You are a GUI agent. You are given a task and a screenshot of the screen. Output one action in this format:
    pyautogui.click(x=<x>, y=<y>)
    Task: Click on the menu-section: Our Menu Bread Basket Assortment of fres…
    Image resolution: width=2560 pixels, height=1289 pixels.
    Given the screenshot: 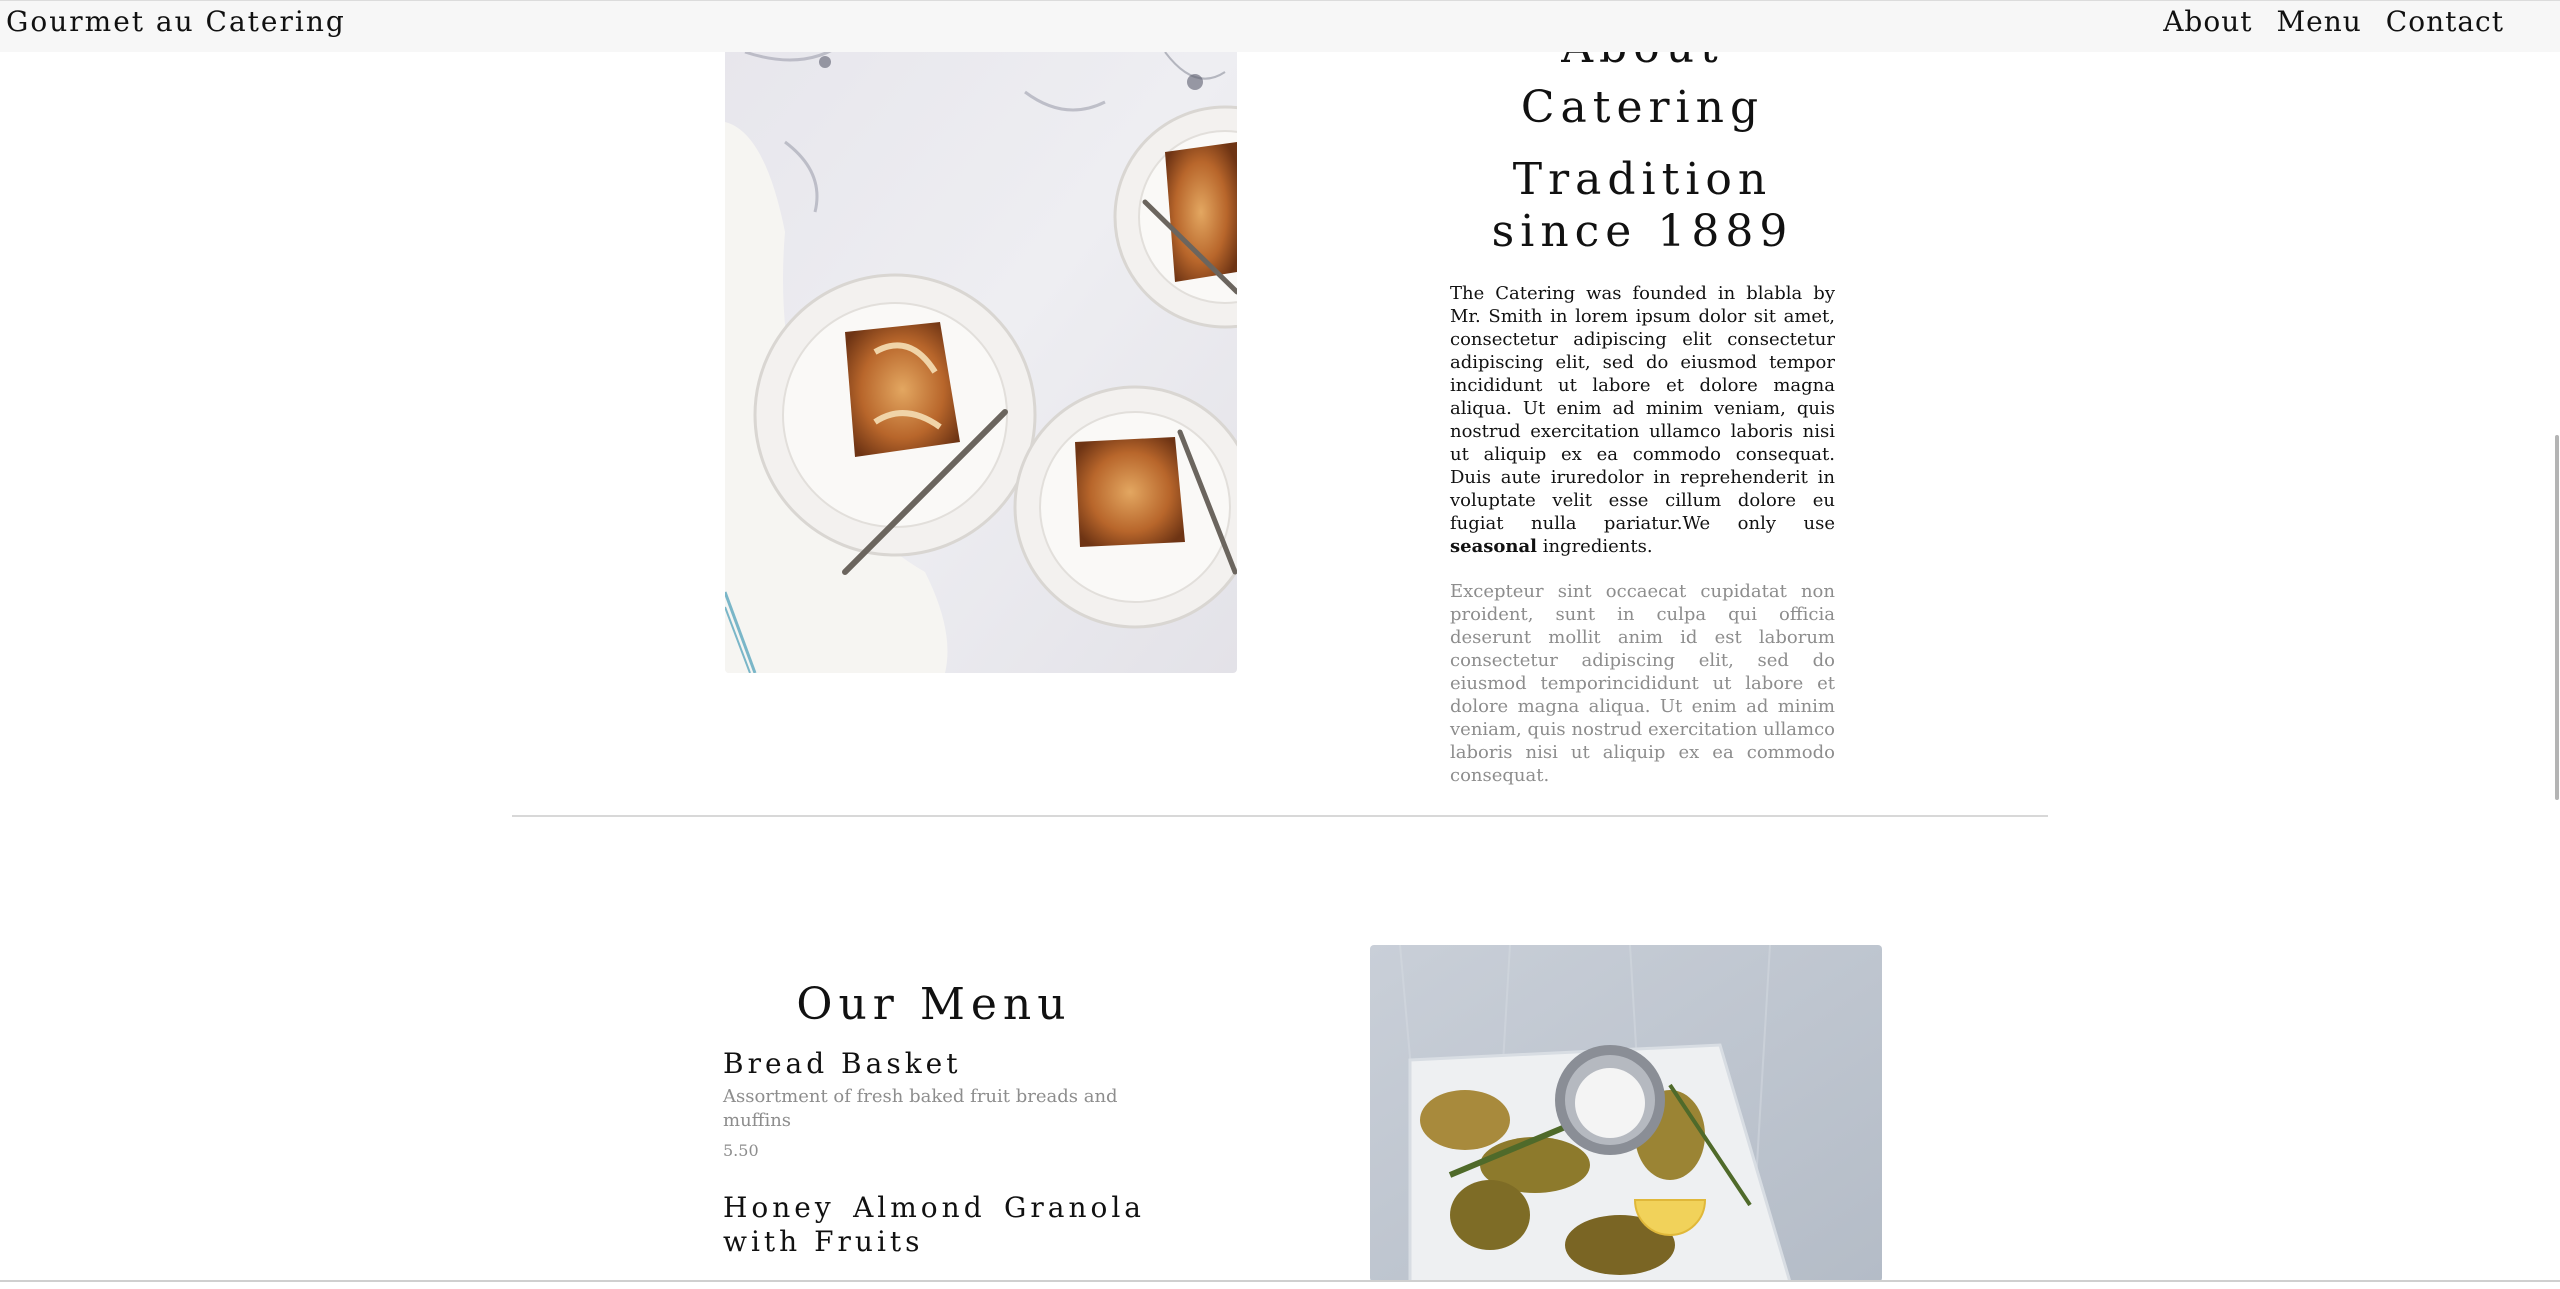 What is the action you would take?
    pyautogui.click(x=934, y=1132)
    